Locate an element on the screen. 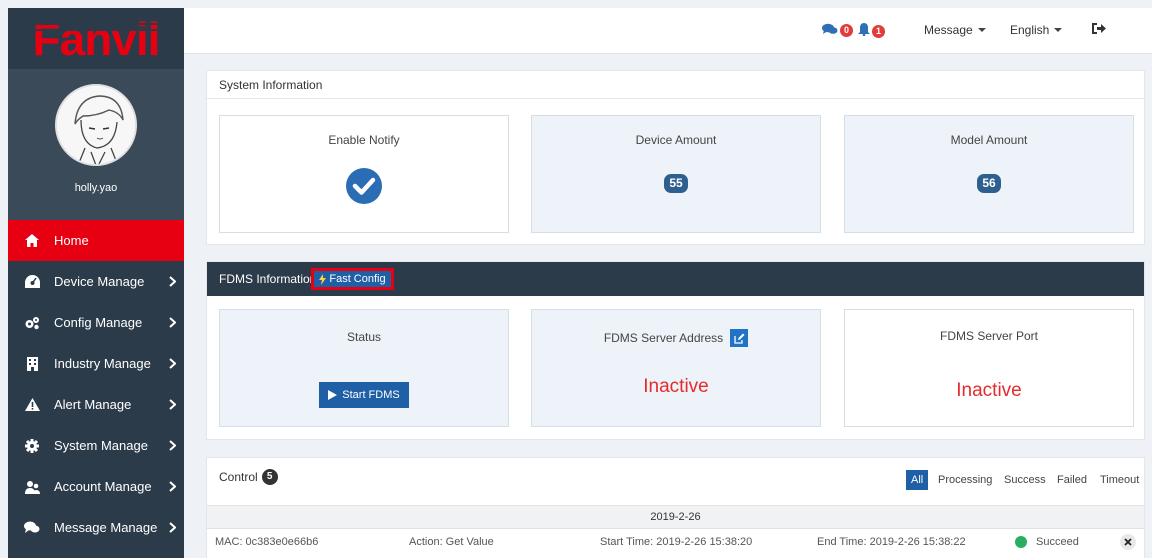 The image size is (1152, 558). profile: holly.yao is located at coordinates (96, 145).